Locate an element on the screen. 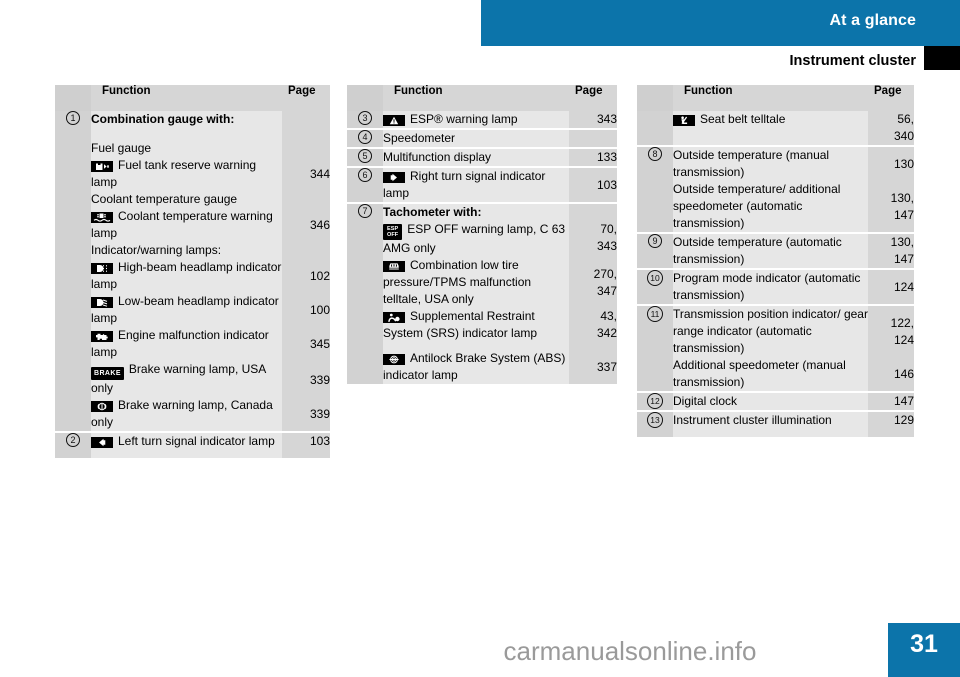 The width and height of the screenshot is (960, 677). right-turn-signal-icon is located at coordinates (394, 177).